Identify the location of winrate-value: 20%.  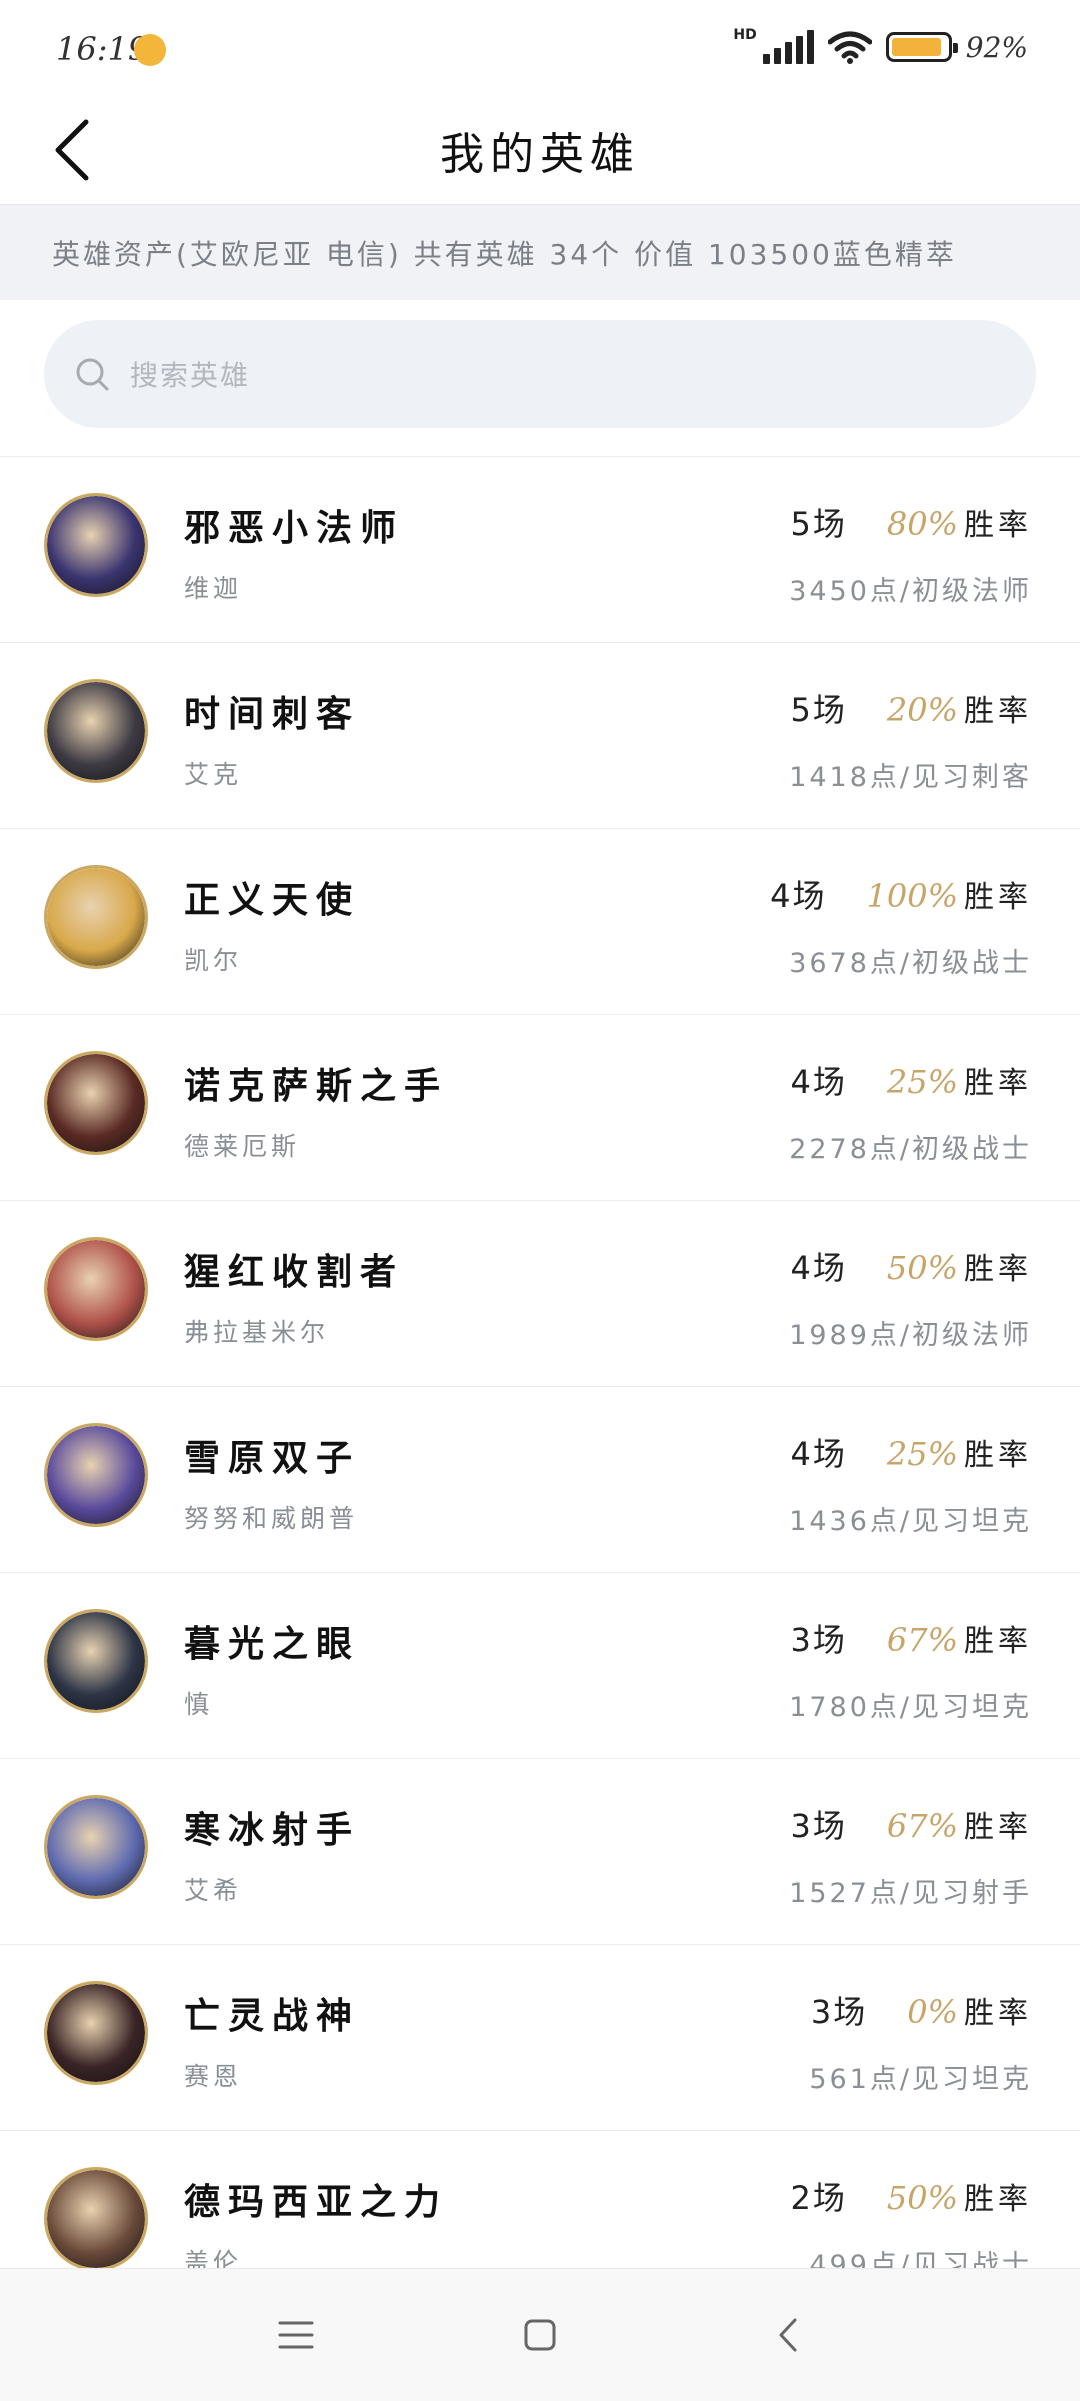
(922, 710).